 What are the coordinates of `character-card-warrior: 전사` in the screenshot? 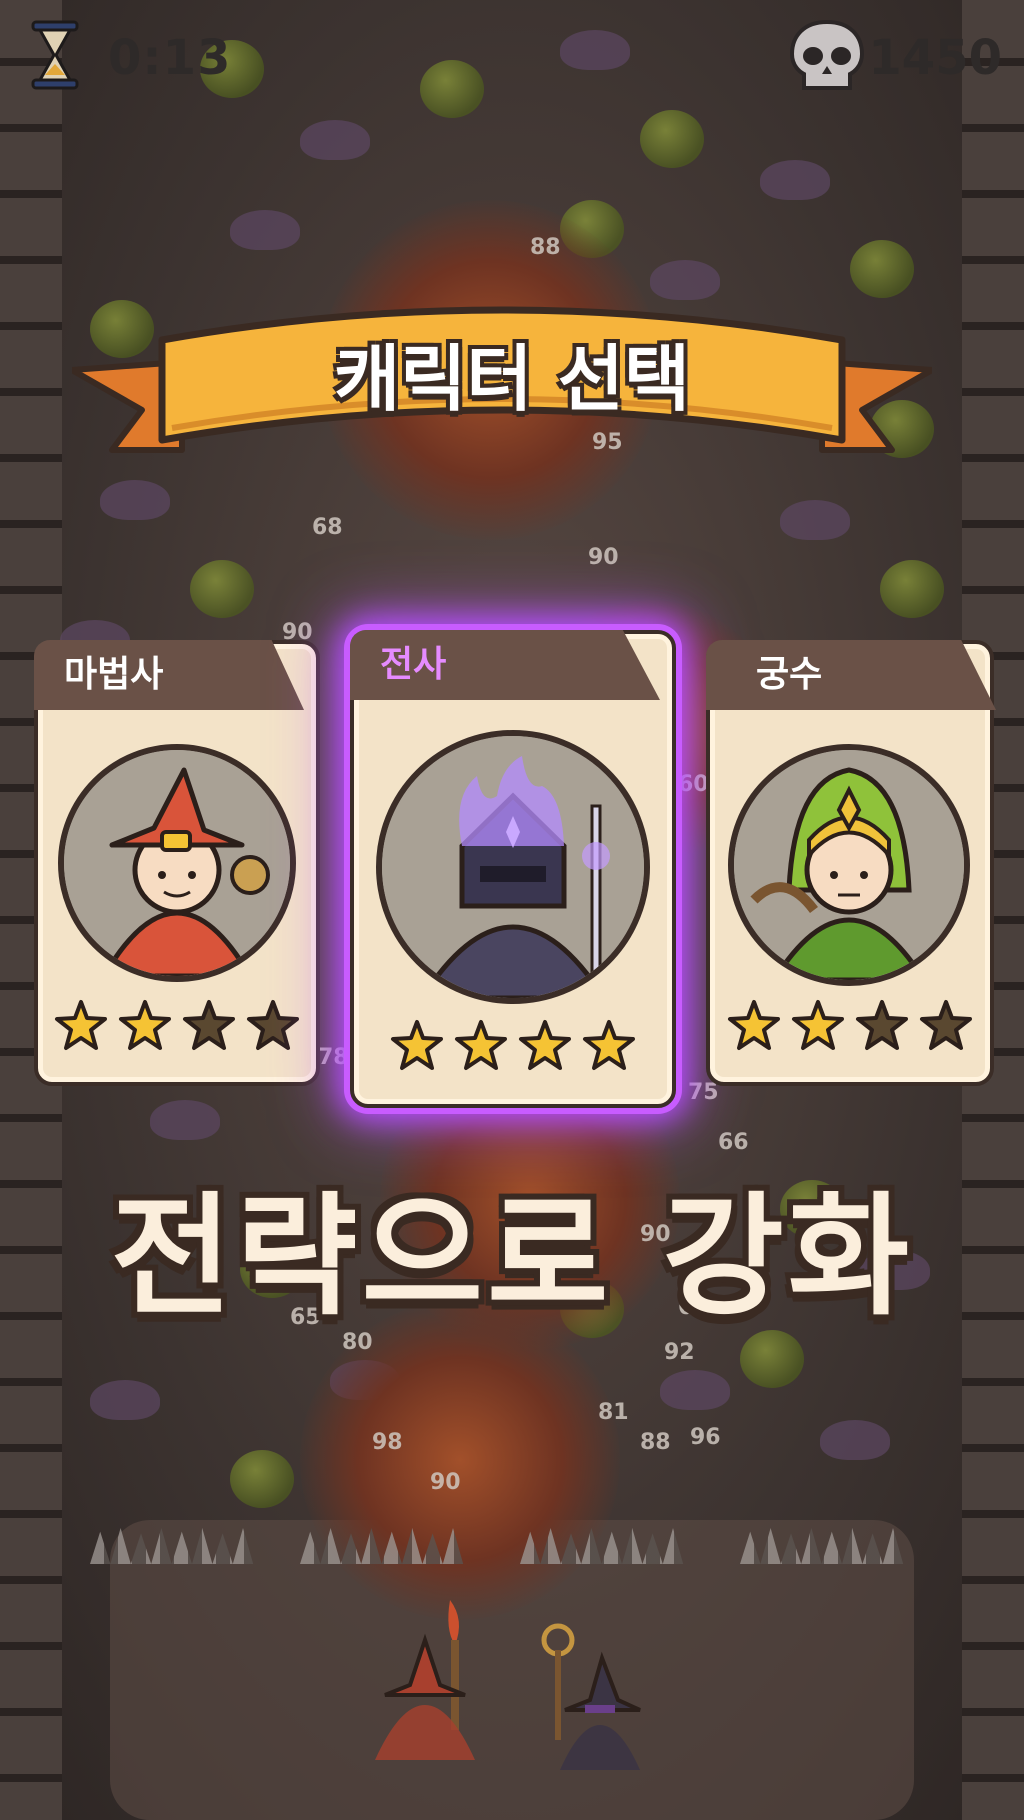 It's located at (513, 869).